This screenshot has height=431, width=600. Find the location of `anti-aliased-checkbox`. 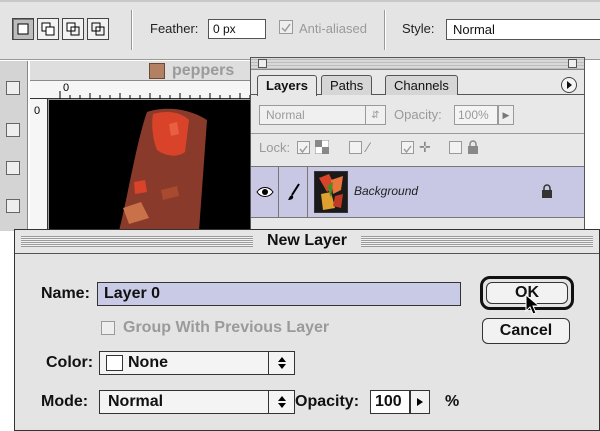

anti-aliased-checkbox is located at coordinates (286, 27).